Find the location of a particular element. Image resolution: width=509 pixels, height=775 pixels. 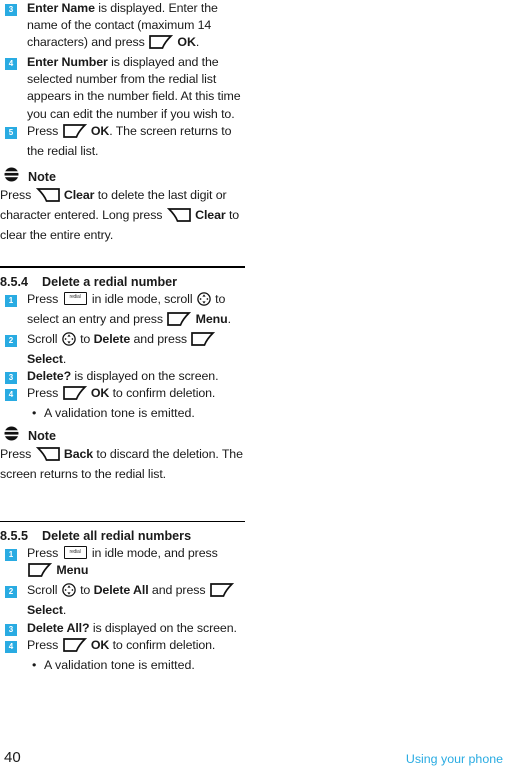

section-heading: 8.5.5 Delete all redial numbers is located at coordinates (124, 536).